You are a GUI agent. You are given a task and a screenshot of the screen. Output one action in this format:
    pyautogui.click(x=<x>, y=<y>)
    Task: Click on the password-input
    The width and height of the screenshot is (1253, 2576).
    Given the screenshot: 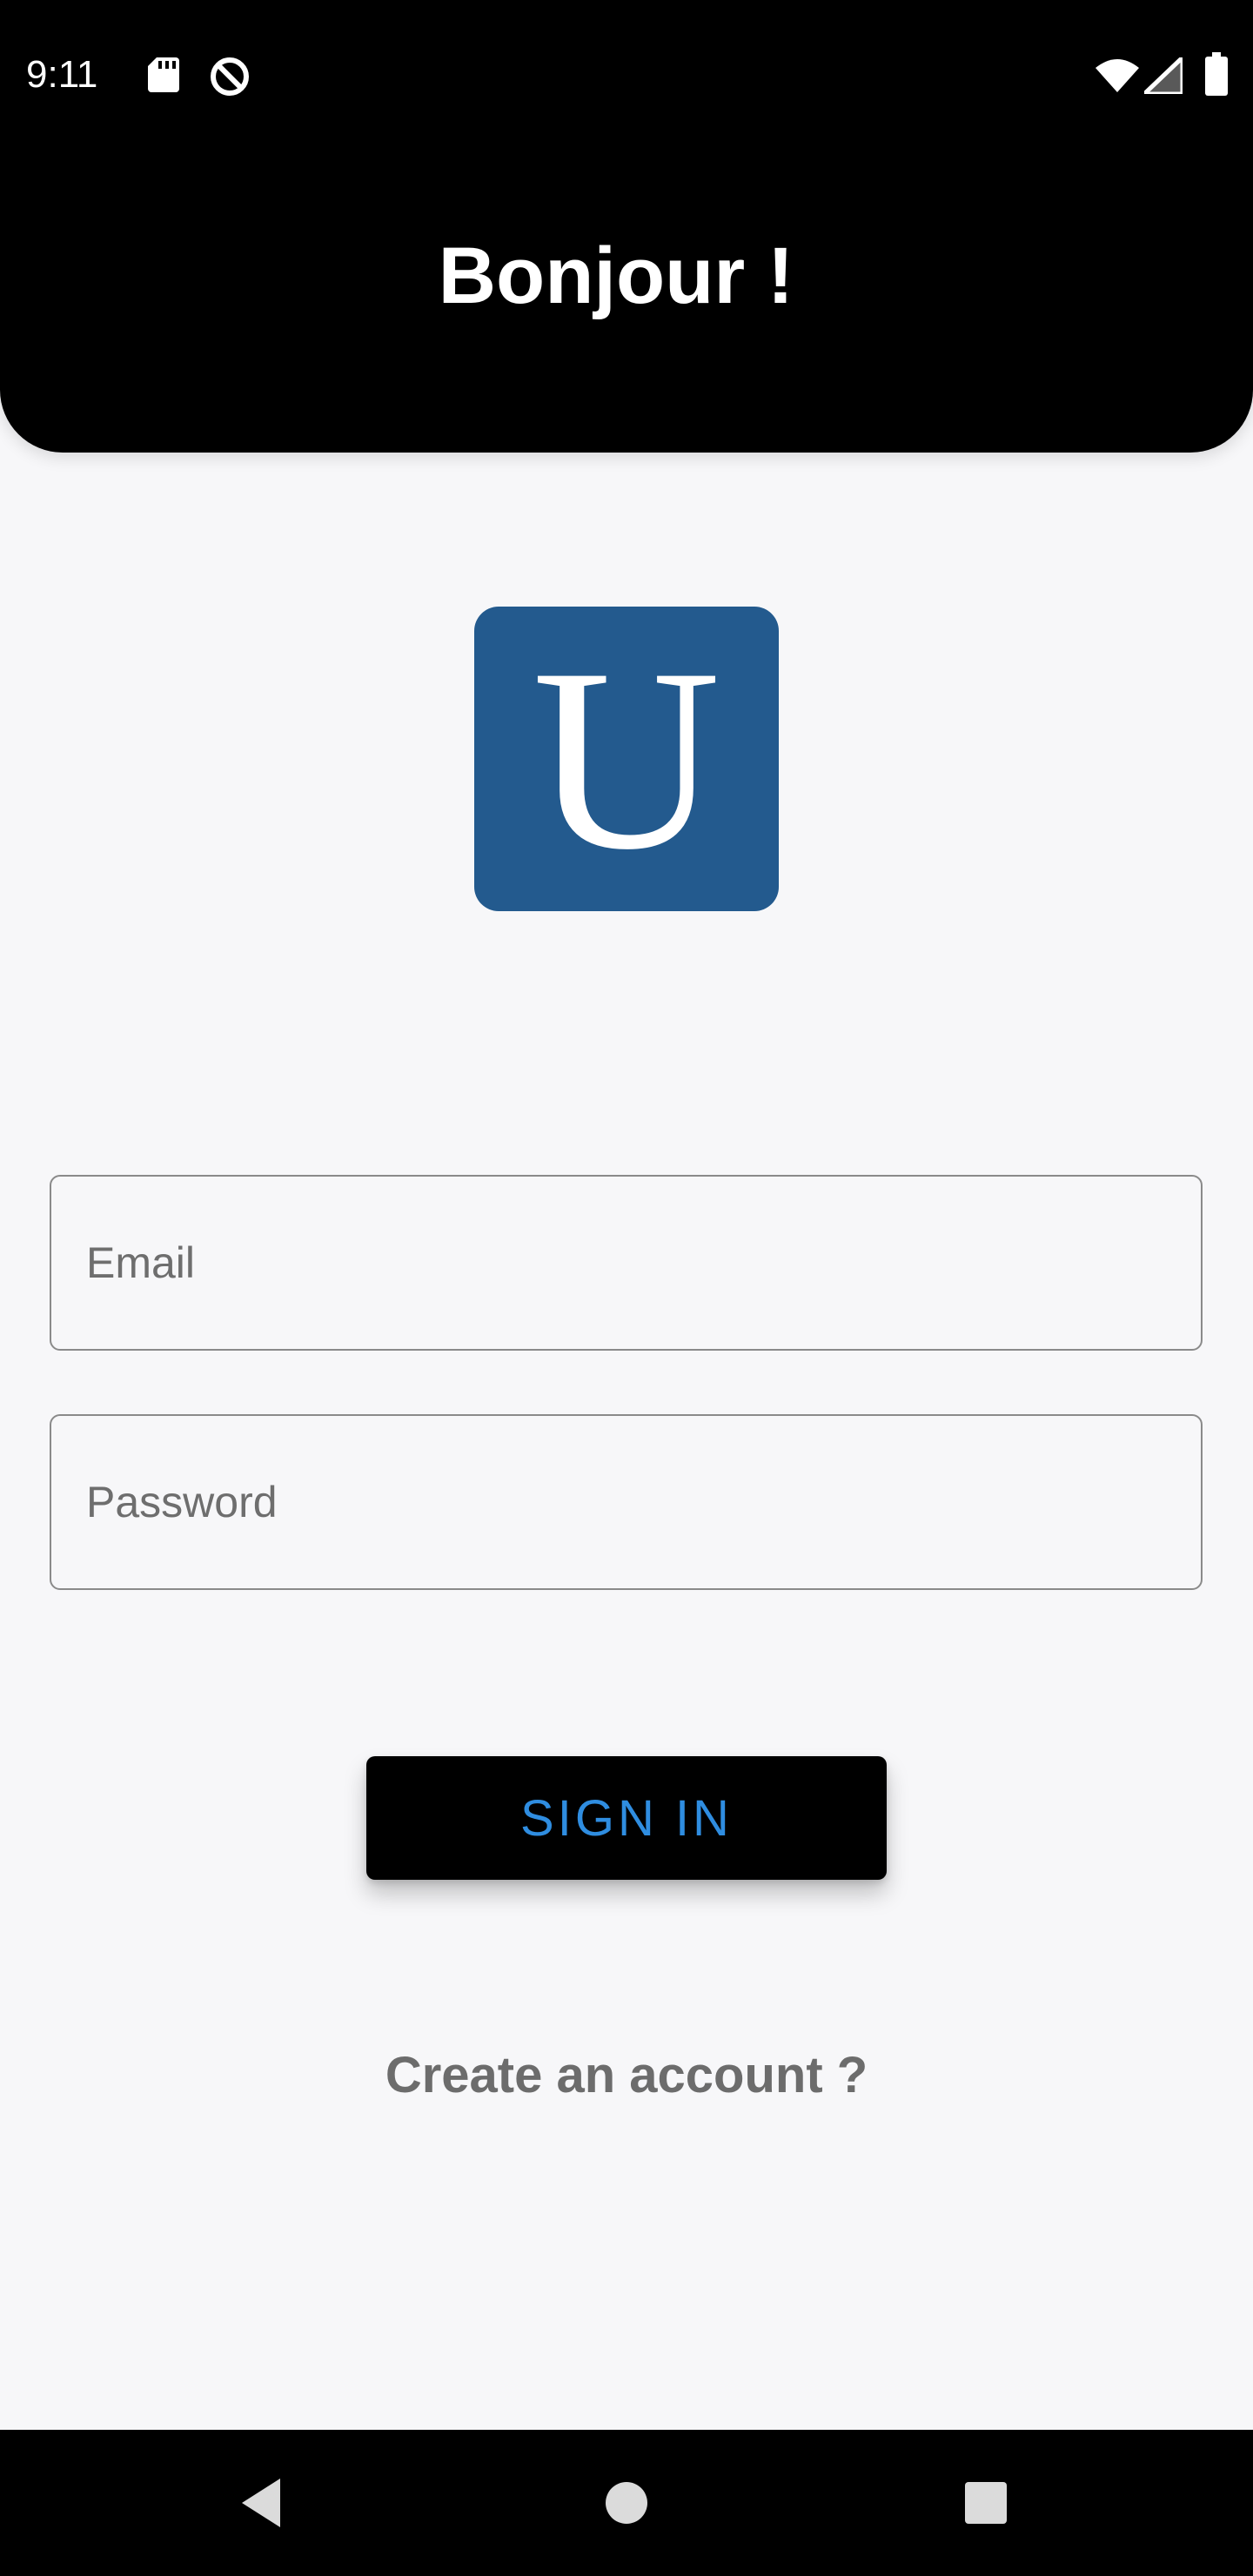 What is the action you would take?
    pyautogui.click(x=626, y=1502)
    